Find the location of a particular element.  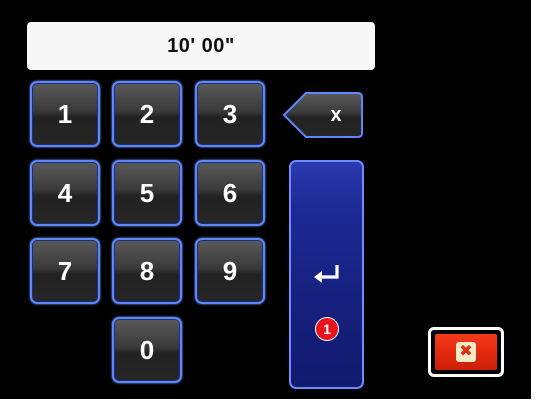

close-button: ✖ is located at coordinates (466, 352).